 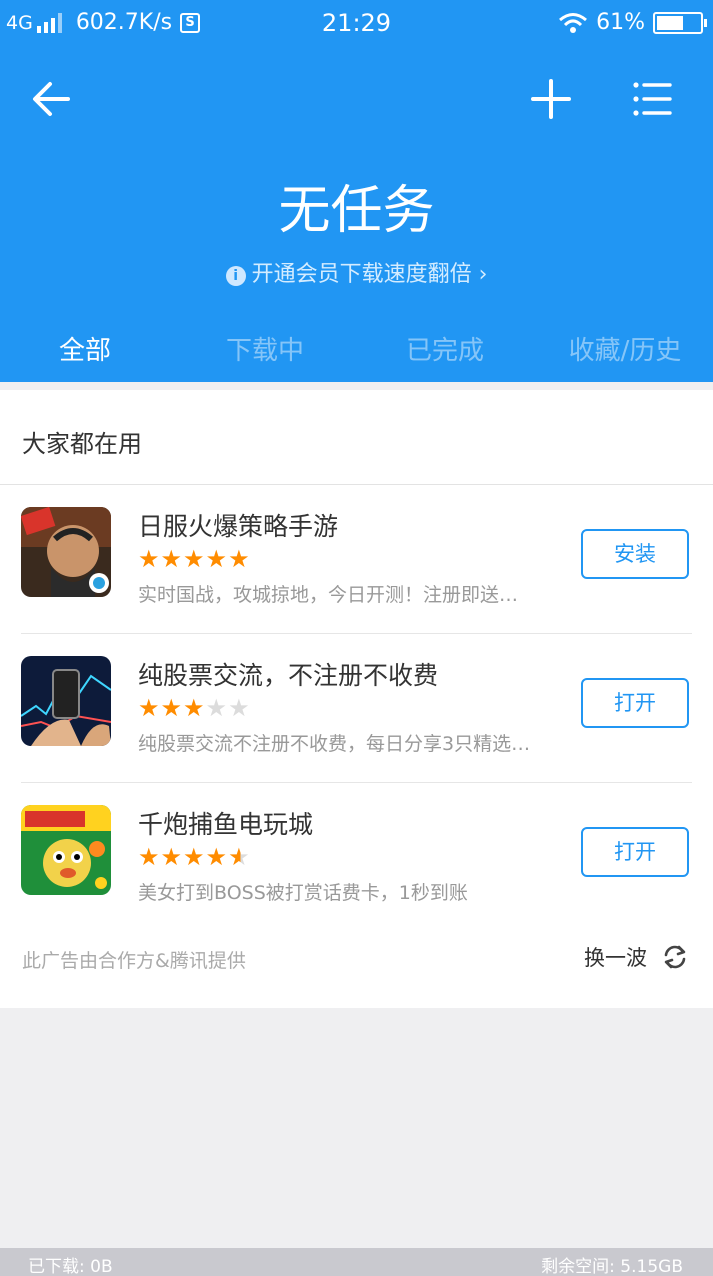 I want to click on list-menu-icon, so click(x=652, y=99).